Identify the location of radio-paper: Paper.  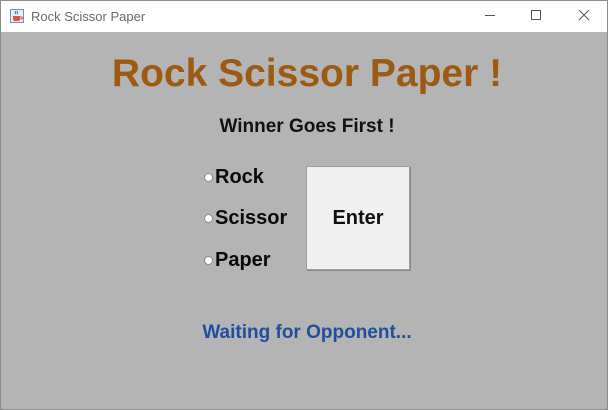
(237, 260).